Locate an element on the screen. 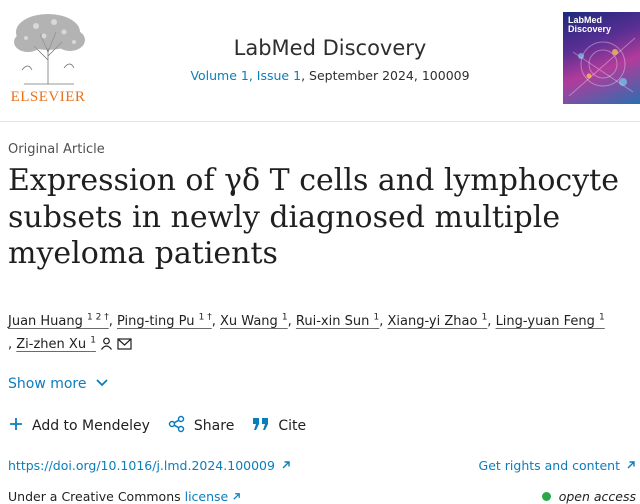 This screenshot has height=504, width=640. corresponding-author-link: Zi-zhen Xu 1 is located at coordinates (74, 344).